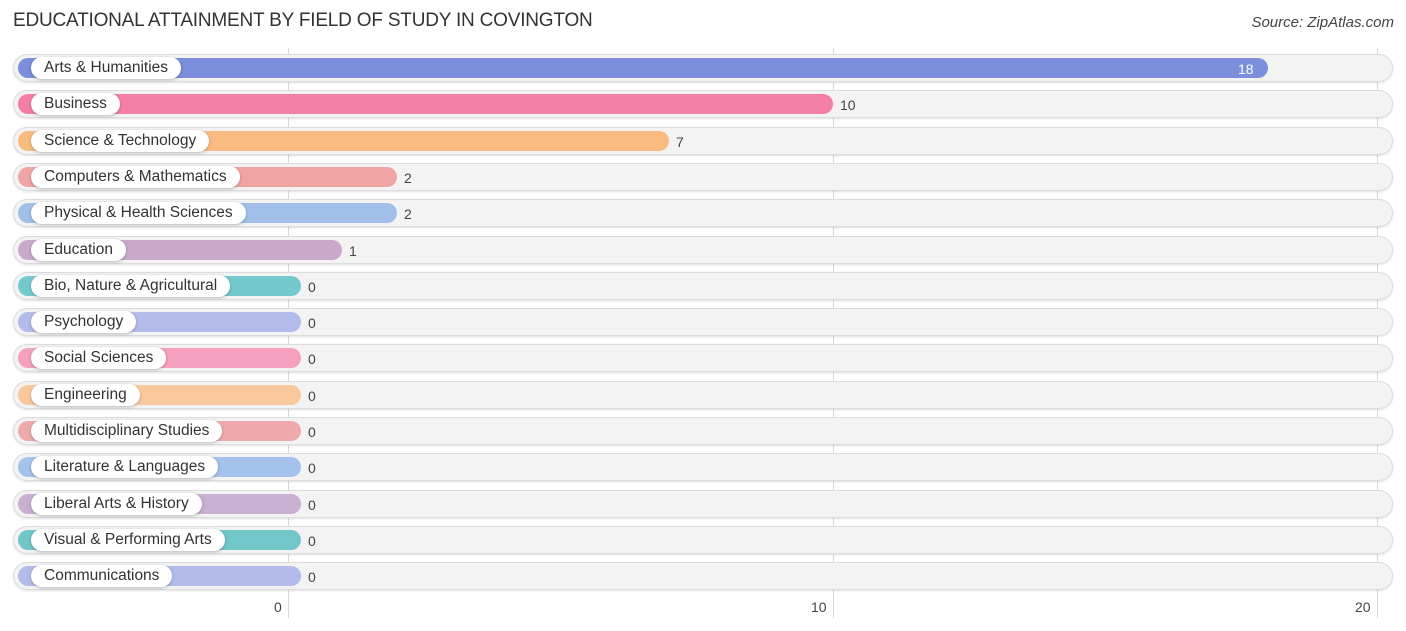 Image resolution: width=1406 pixels, height=631 pixels. Describe the element at coordinates (819, 607) in the screenshot. I see `x-tick-label: 10` at that location.